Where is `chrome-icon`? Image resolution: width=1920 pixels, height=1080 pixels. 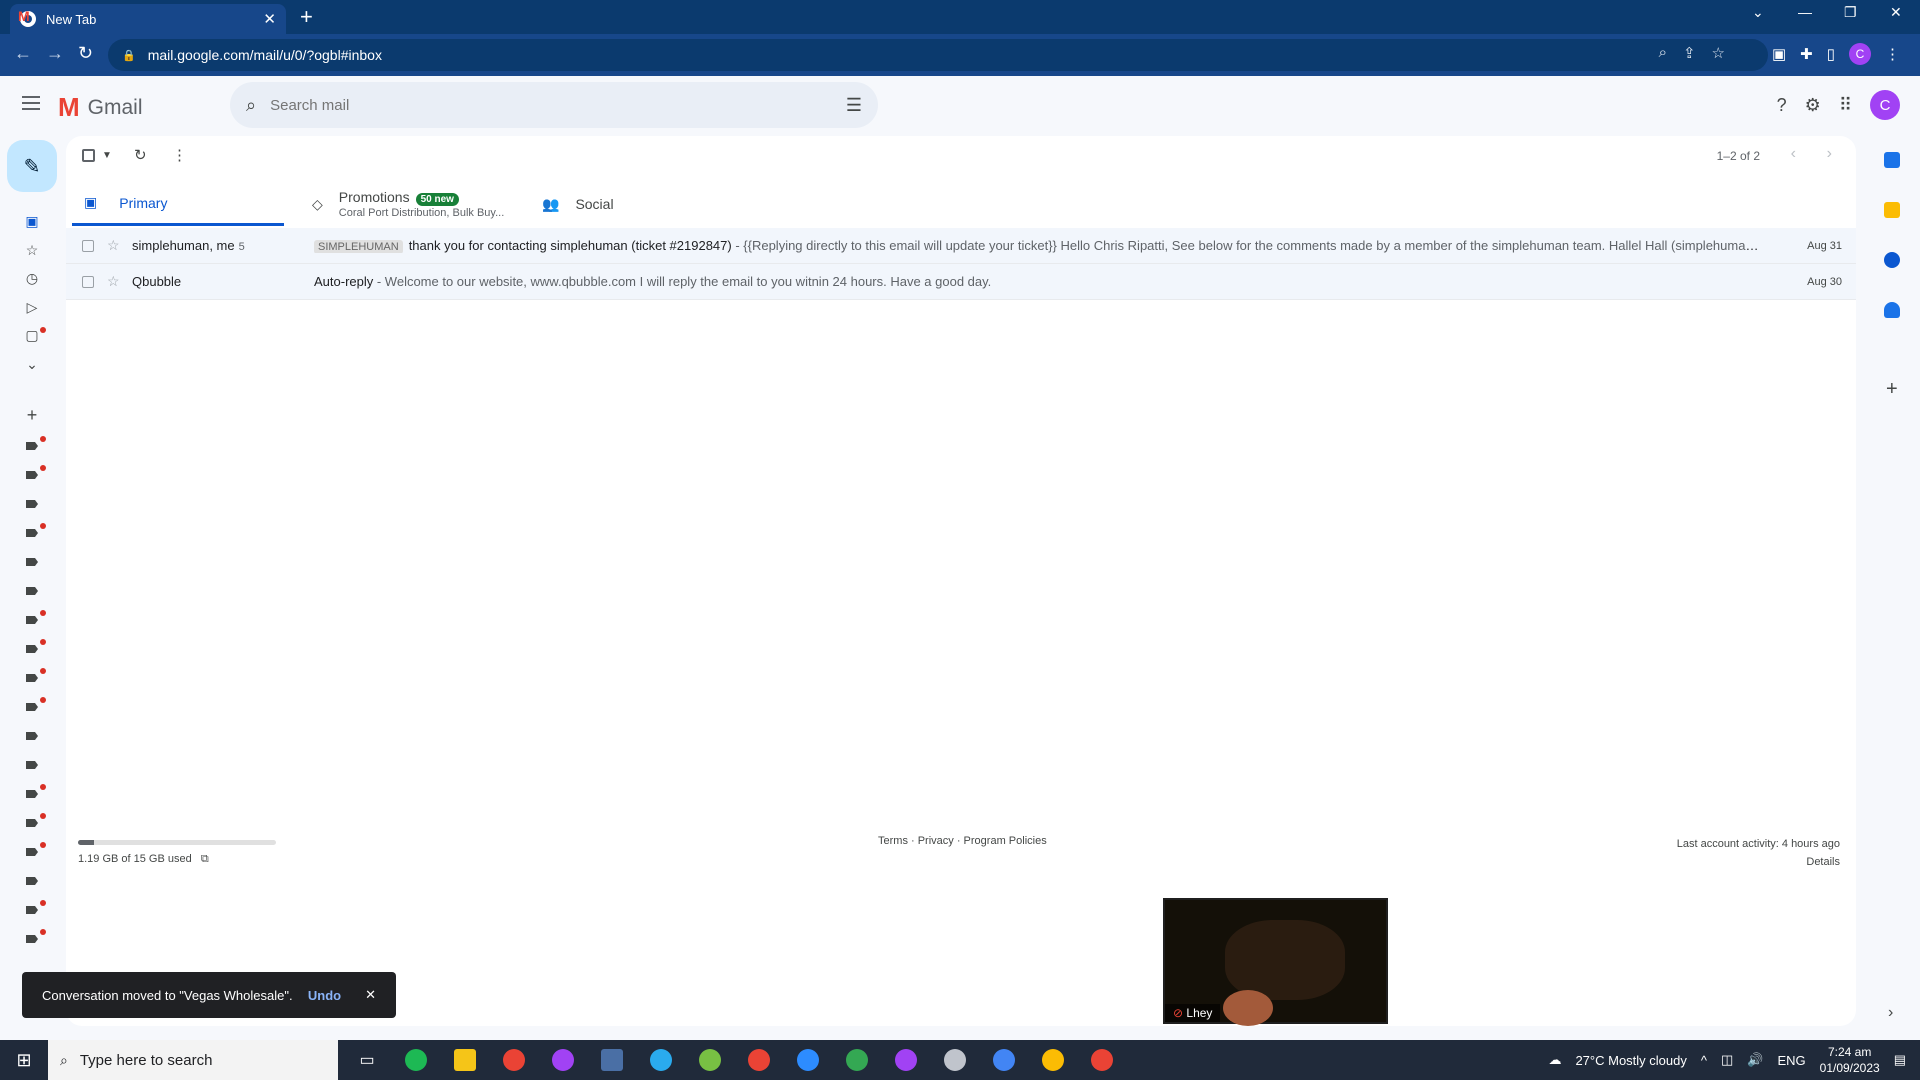 chrome-icon is located at coordinates (514, 1060).